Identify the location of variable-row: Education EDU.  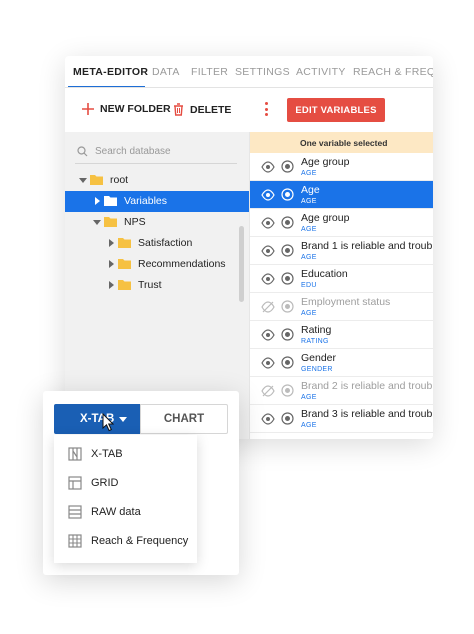
(341, 279).